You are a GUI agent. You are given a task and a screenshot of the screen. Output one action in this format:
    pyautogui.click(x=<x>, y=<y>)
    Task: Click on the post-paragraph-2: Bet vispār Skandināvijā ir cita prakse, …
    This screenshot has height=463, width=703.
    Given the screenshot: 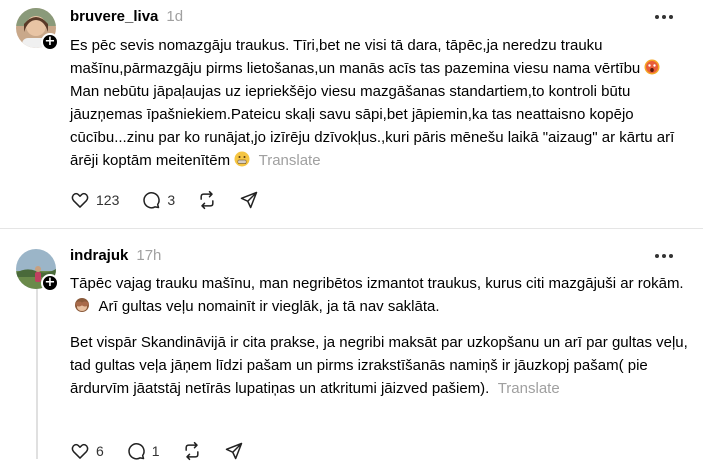 What is the action you would take?
    pyautogui.click(x=379, y=365)
    